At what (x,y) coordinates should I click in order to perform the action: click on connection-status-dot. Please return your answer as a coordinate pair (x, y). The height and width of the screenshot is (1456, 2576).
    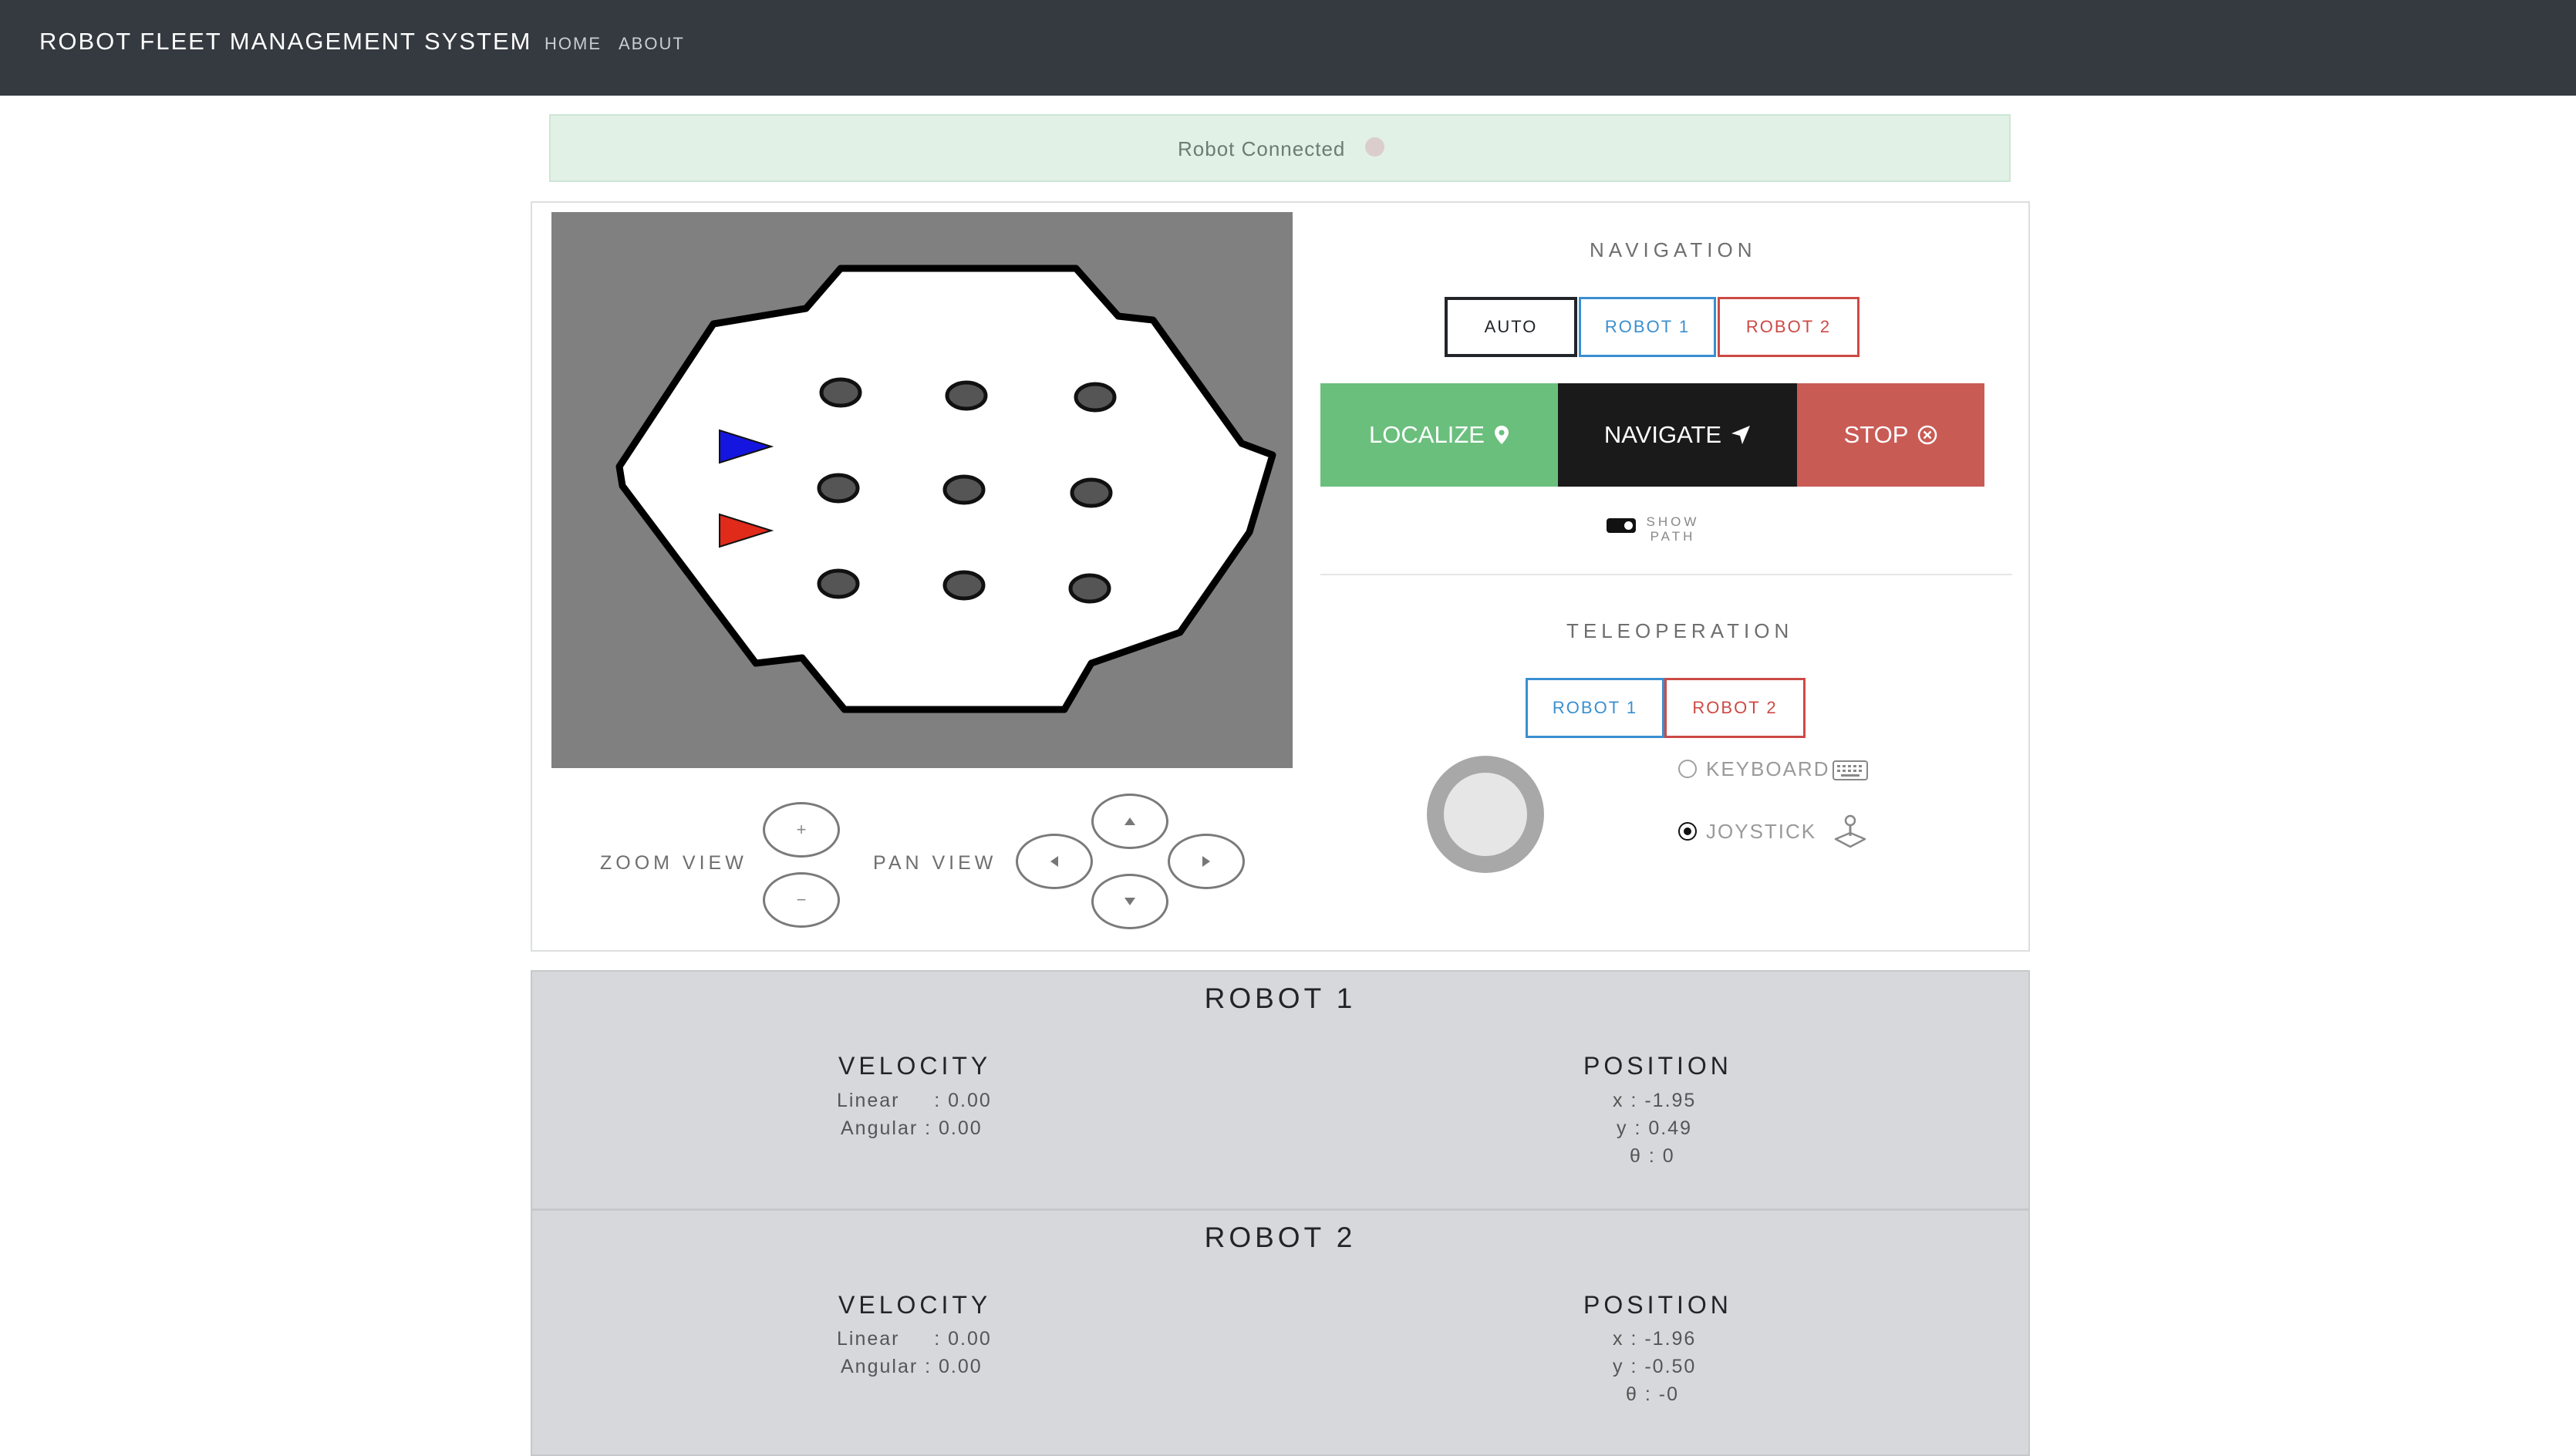
    Looking at the image, I should click on (1374, 147).